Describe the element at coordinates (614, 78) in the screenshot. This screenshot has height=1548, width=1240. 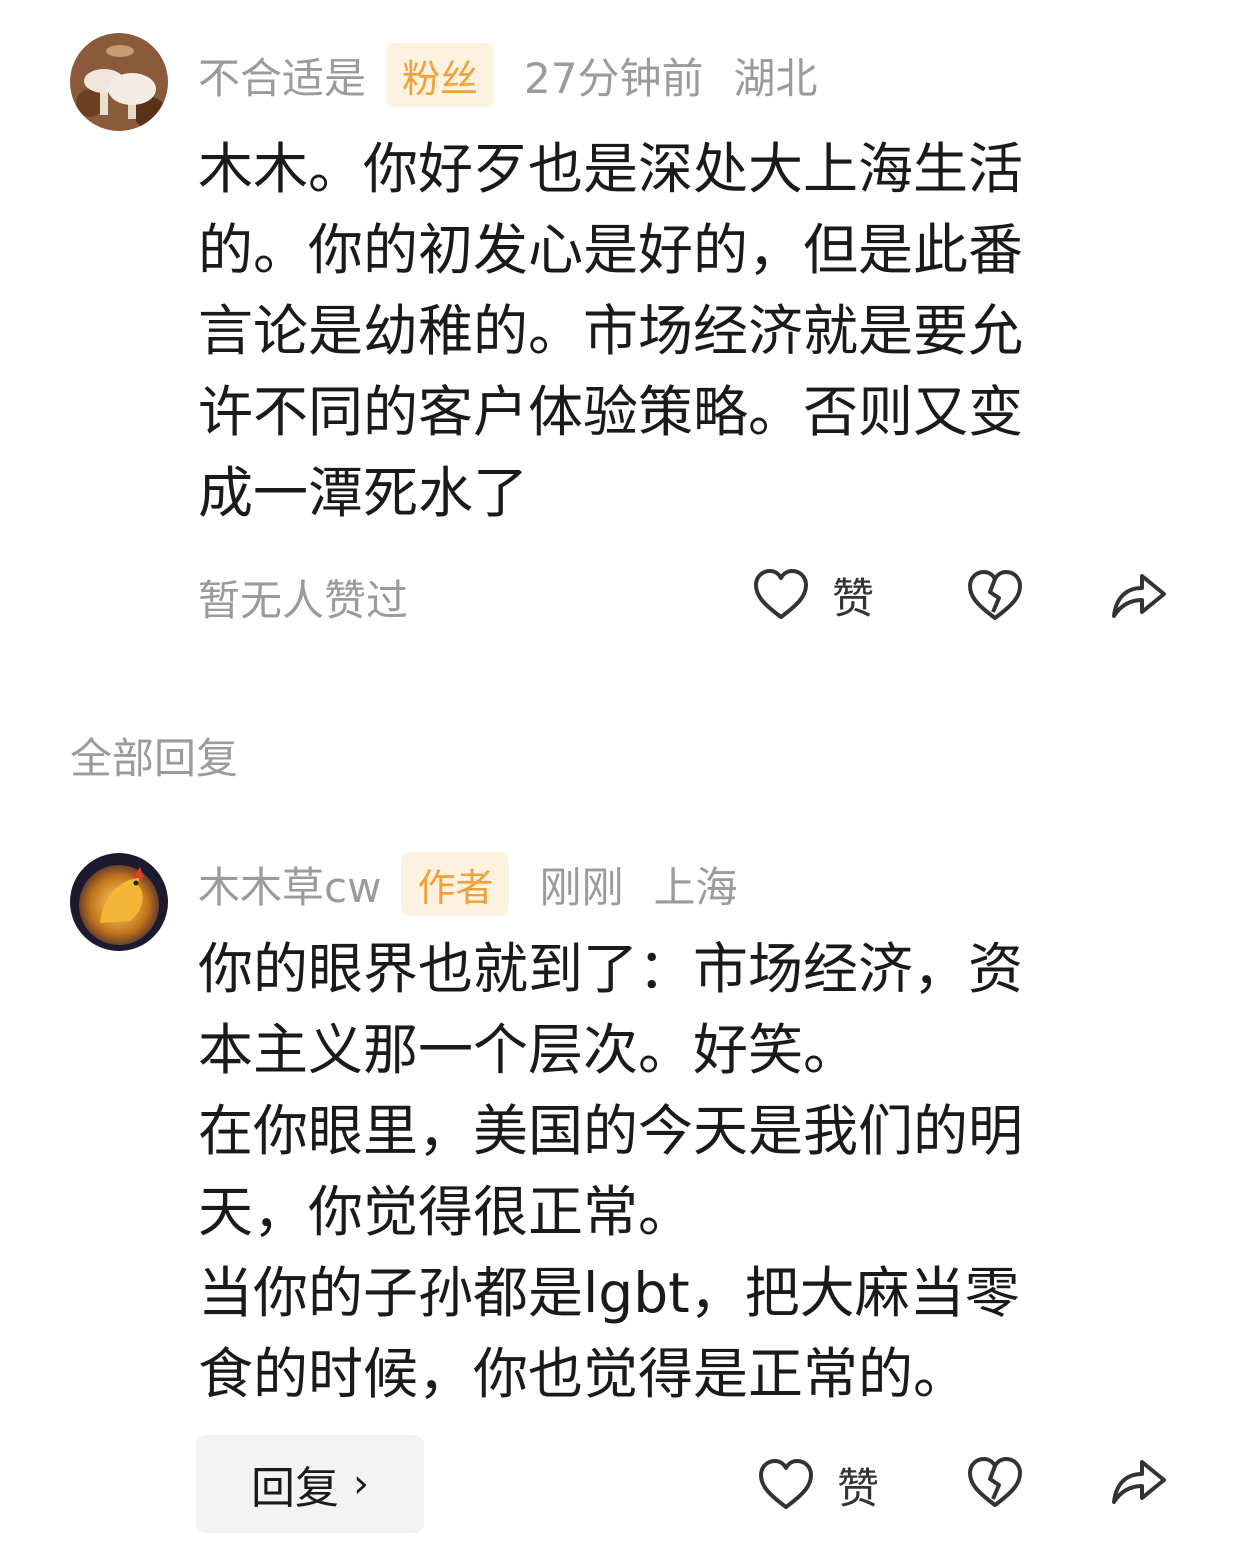
I see `comment-time: 27分钟前` at that location.